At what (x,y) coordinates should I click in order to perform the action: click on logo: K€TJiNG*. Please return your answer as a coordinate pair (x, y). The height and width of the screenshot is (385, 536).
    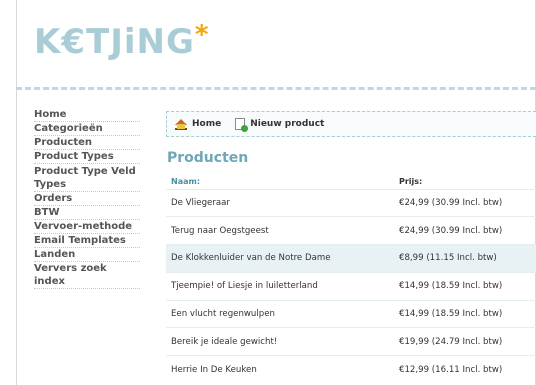
    Looking at the image, I should click on (122, 41).